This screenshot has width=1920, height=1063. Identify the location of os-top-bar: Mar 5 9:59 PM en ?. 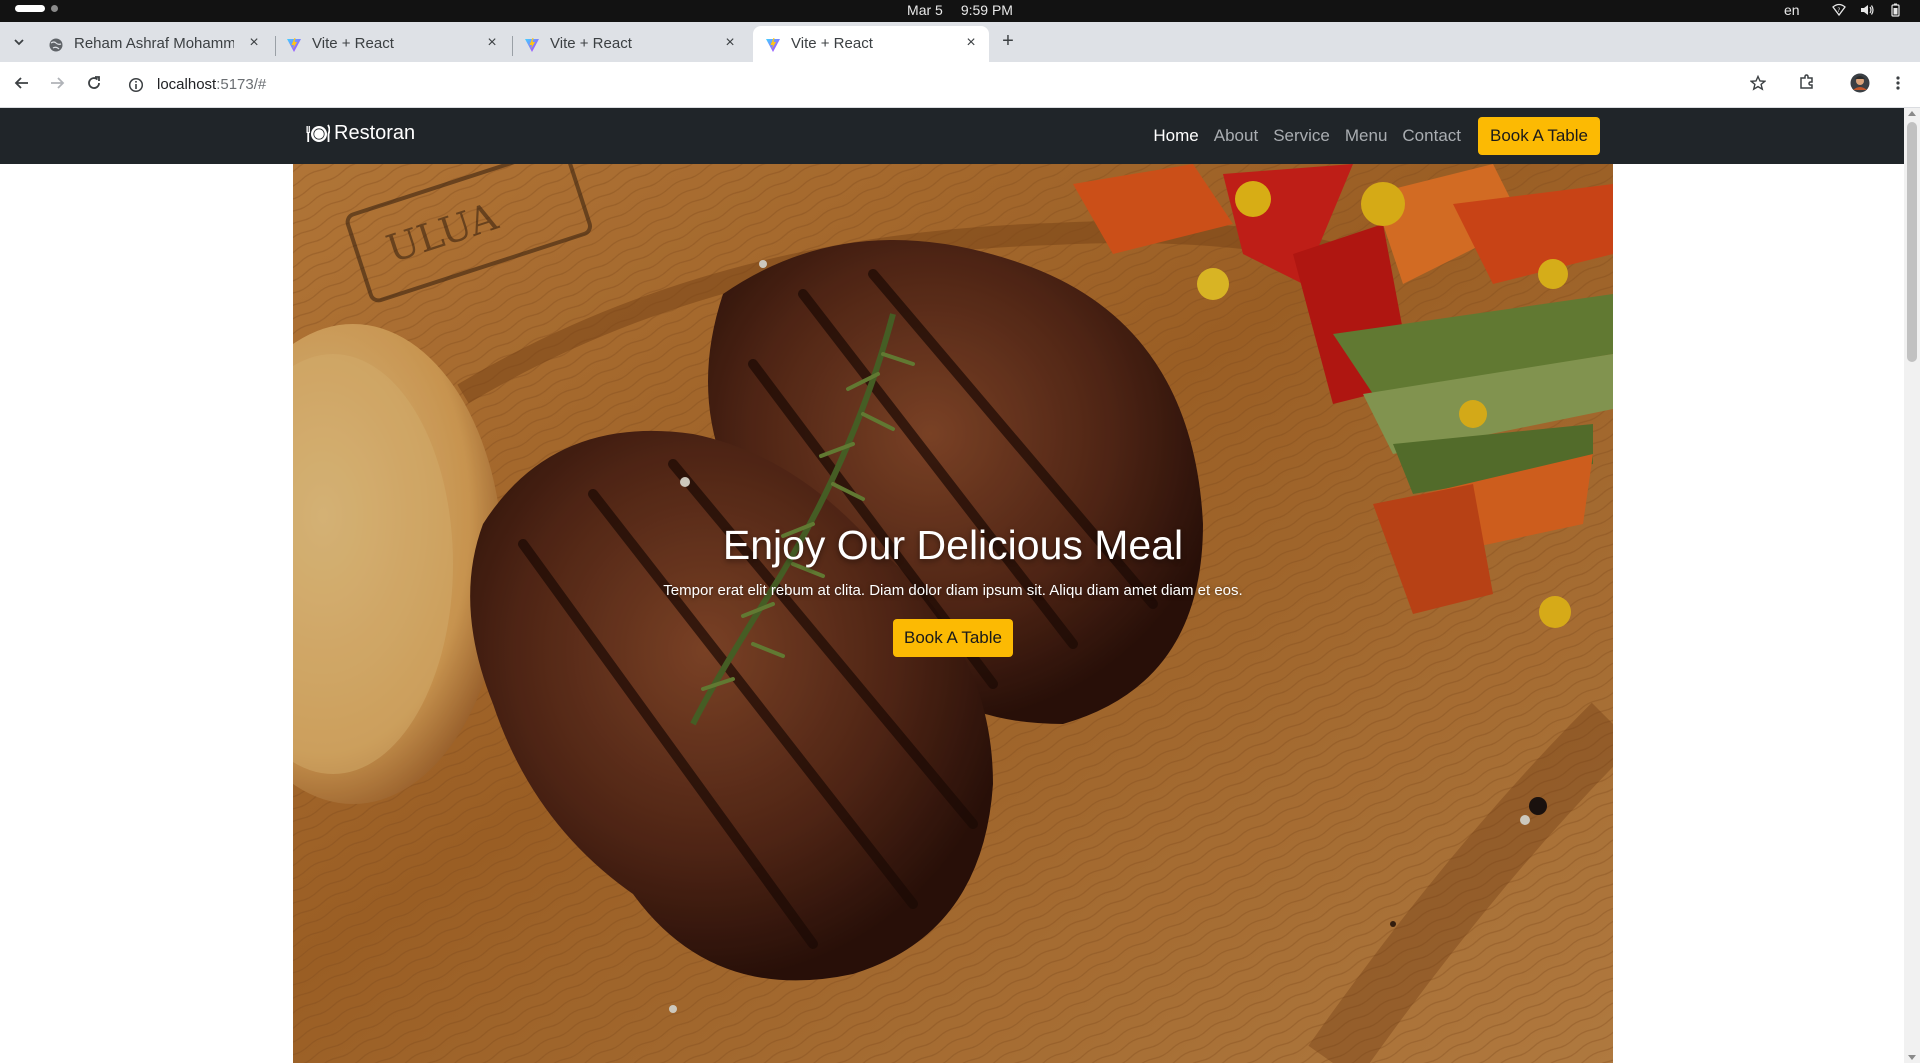
(960, 11).